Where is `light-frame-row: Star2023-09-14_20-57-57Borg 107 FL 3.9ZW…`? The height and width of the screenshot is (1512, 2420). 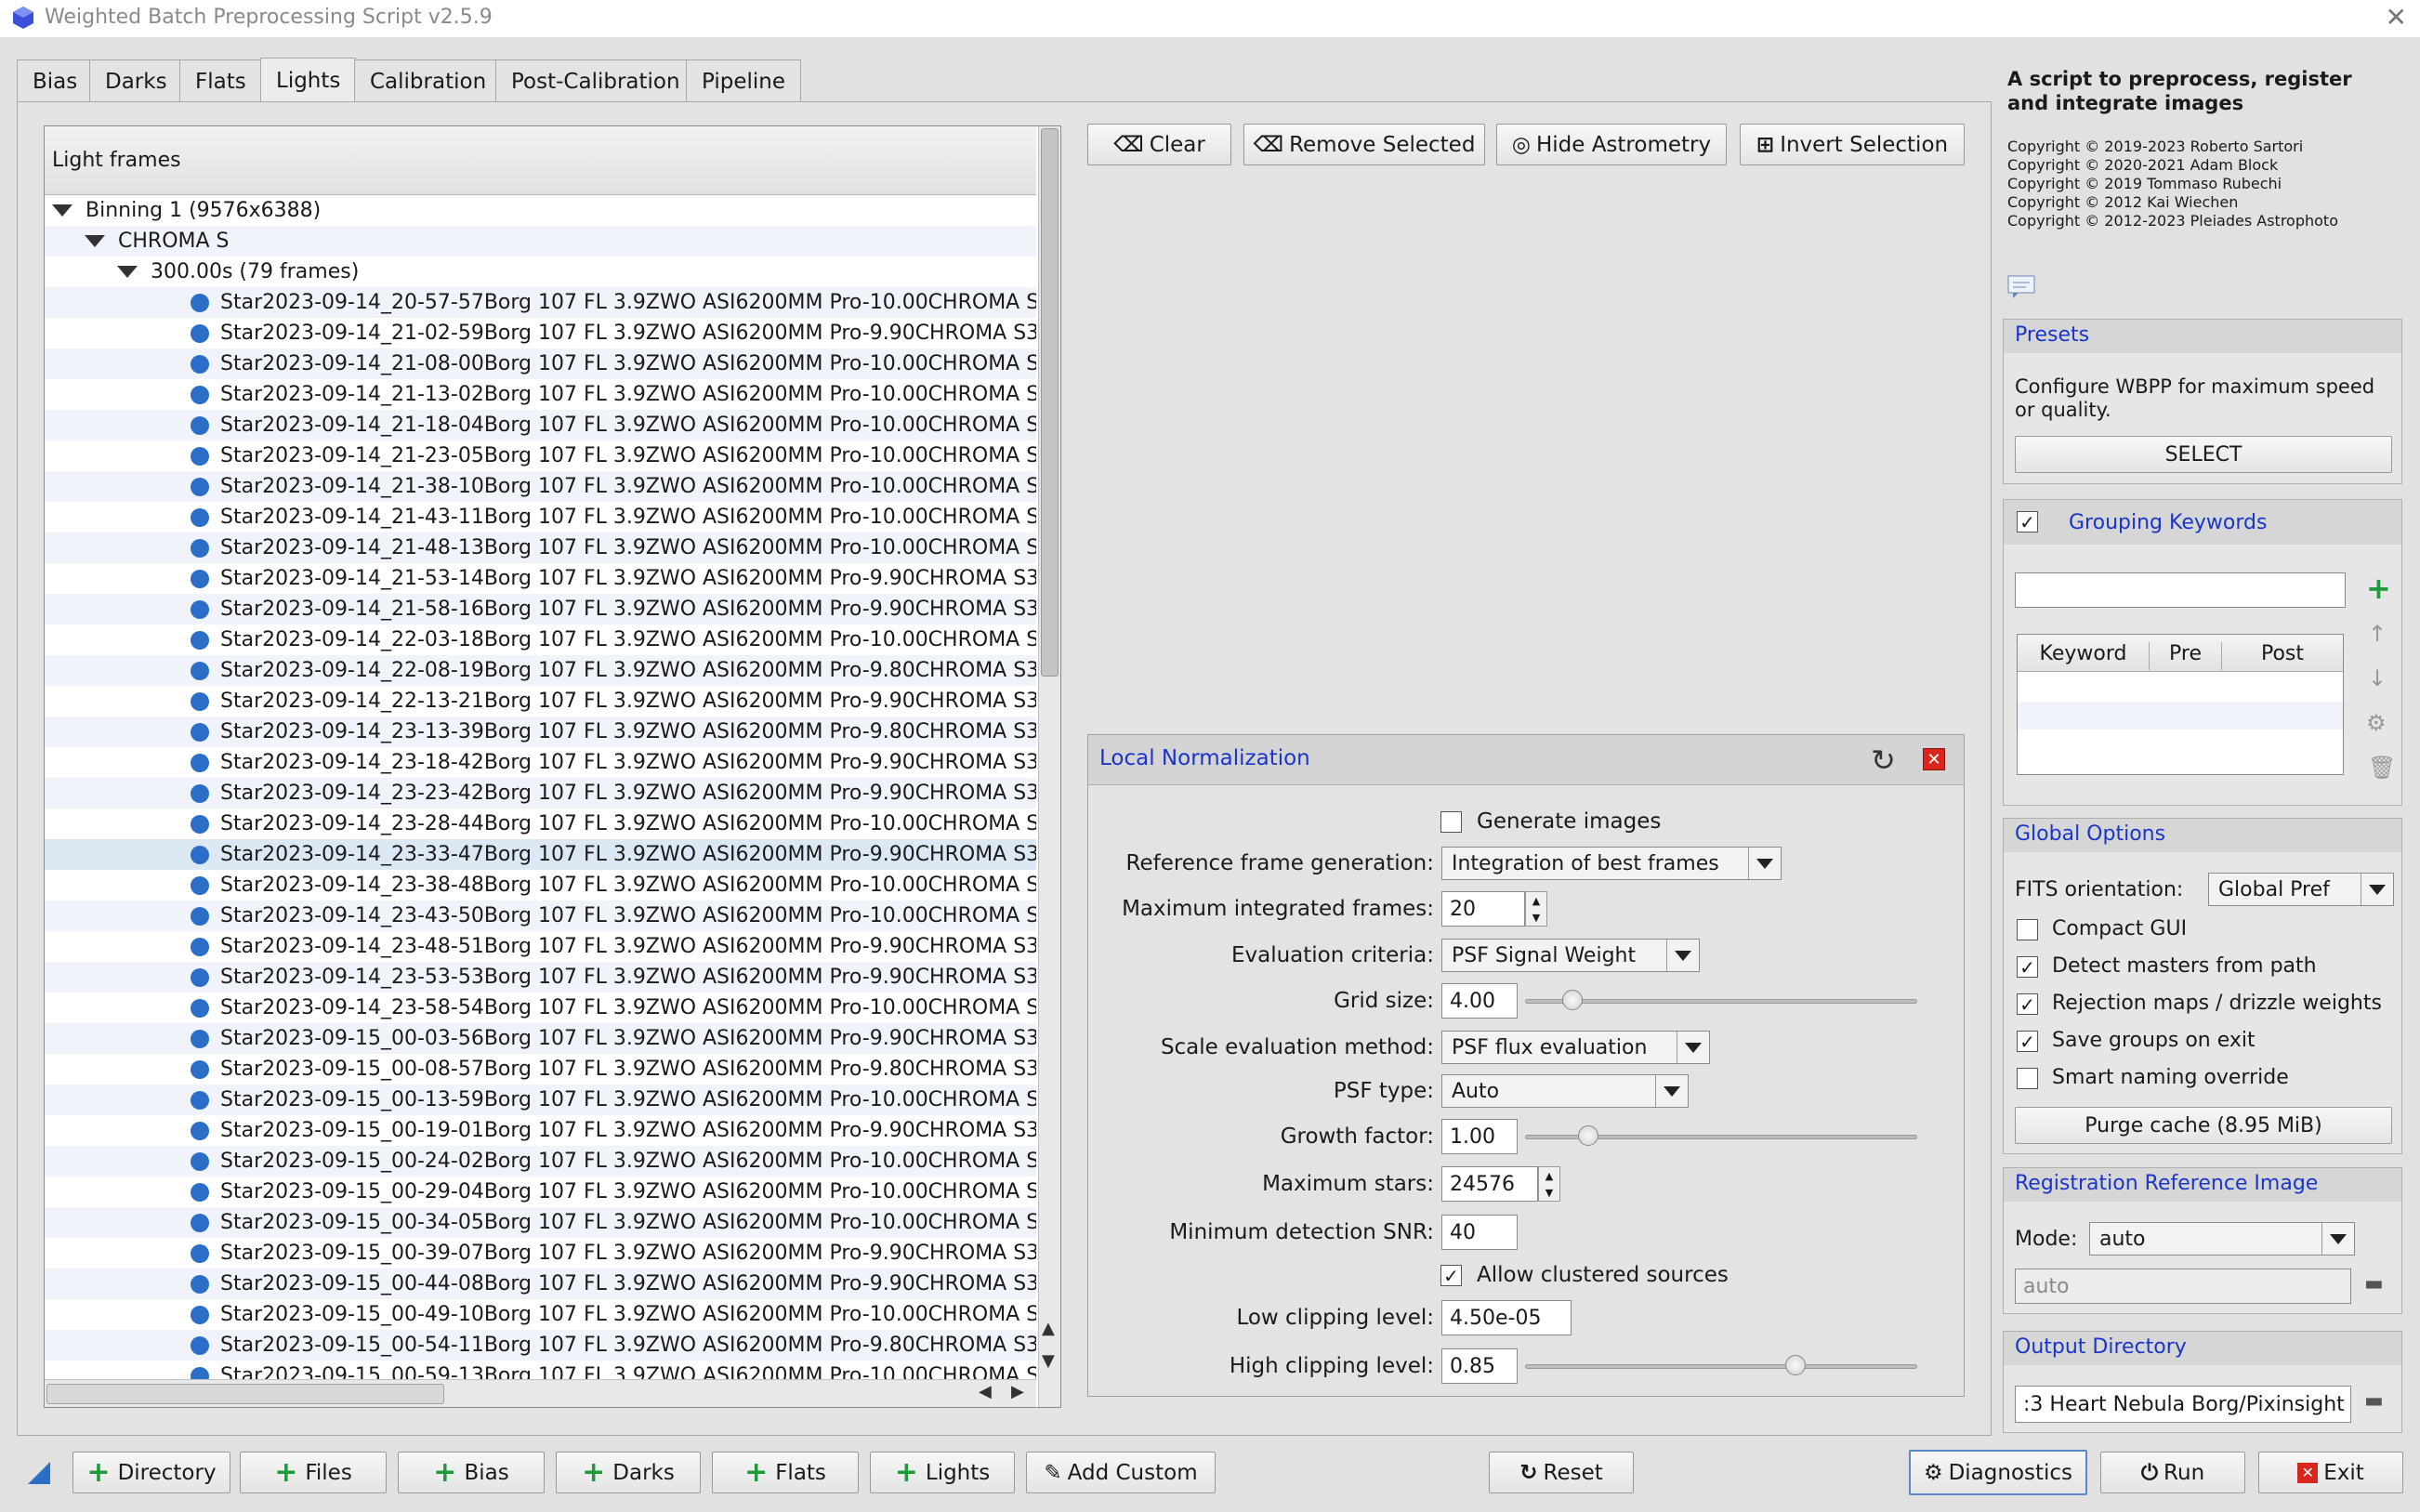 light-frame-row: Star2023-09-14_20-57-57Borg 107 FL 3.9ZW… is located at coordinates (540, 302).